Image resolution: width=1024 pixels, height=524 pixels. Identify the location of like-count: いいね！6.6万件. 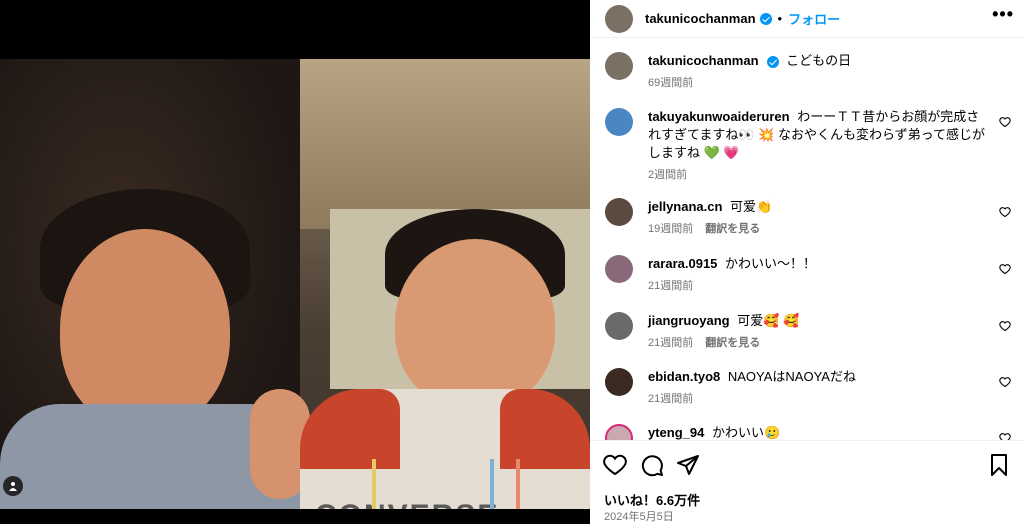
(652, 499).